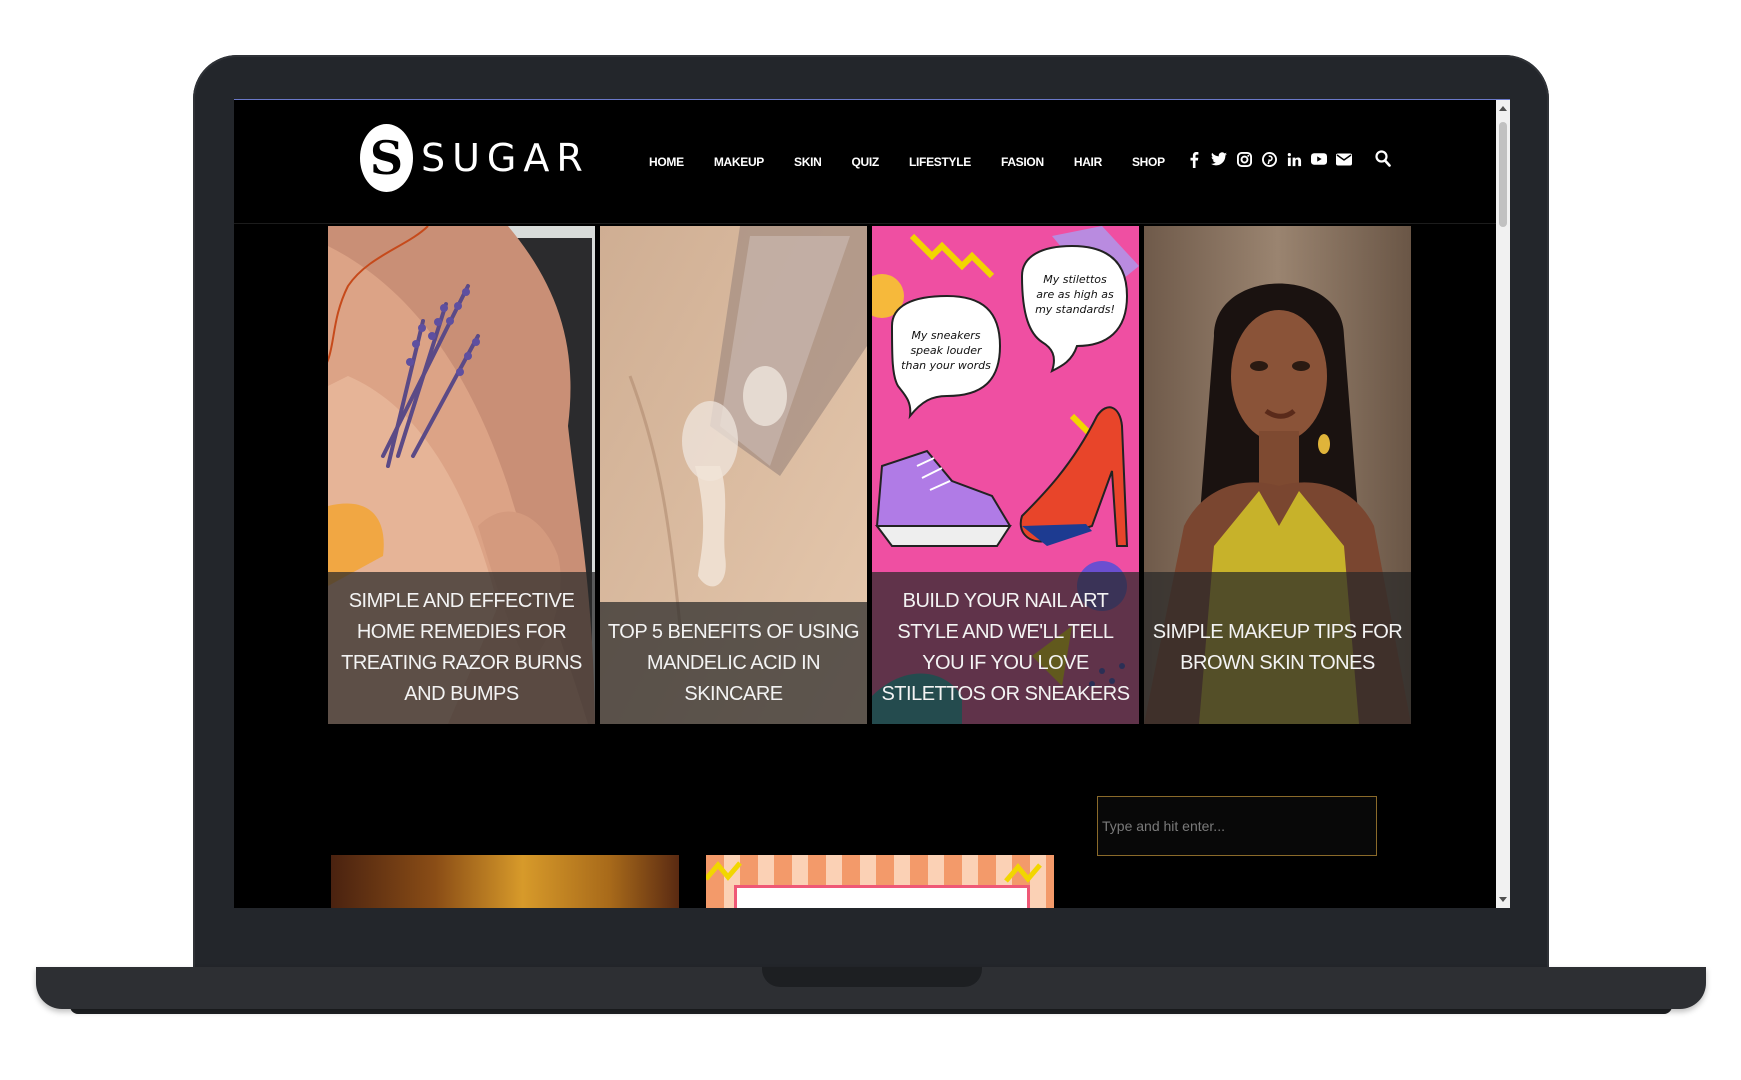  What do you see at coordinates (1148, 162) in the screenshot?
I see `nav-shop: SHOP` at bounding box center [1148, 162].